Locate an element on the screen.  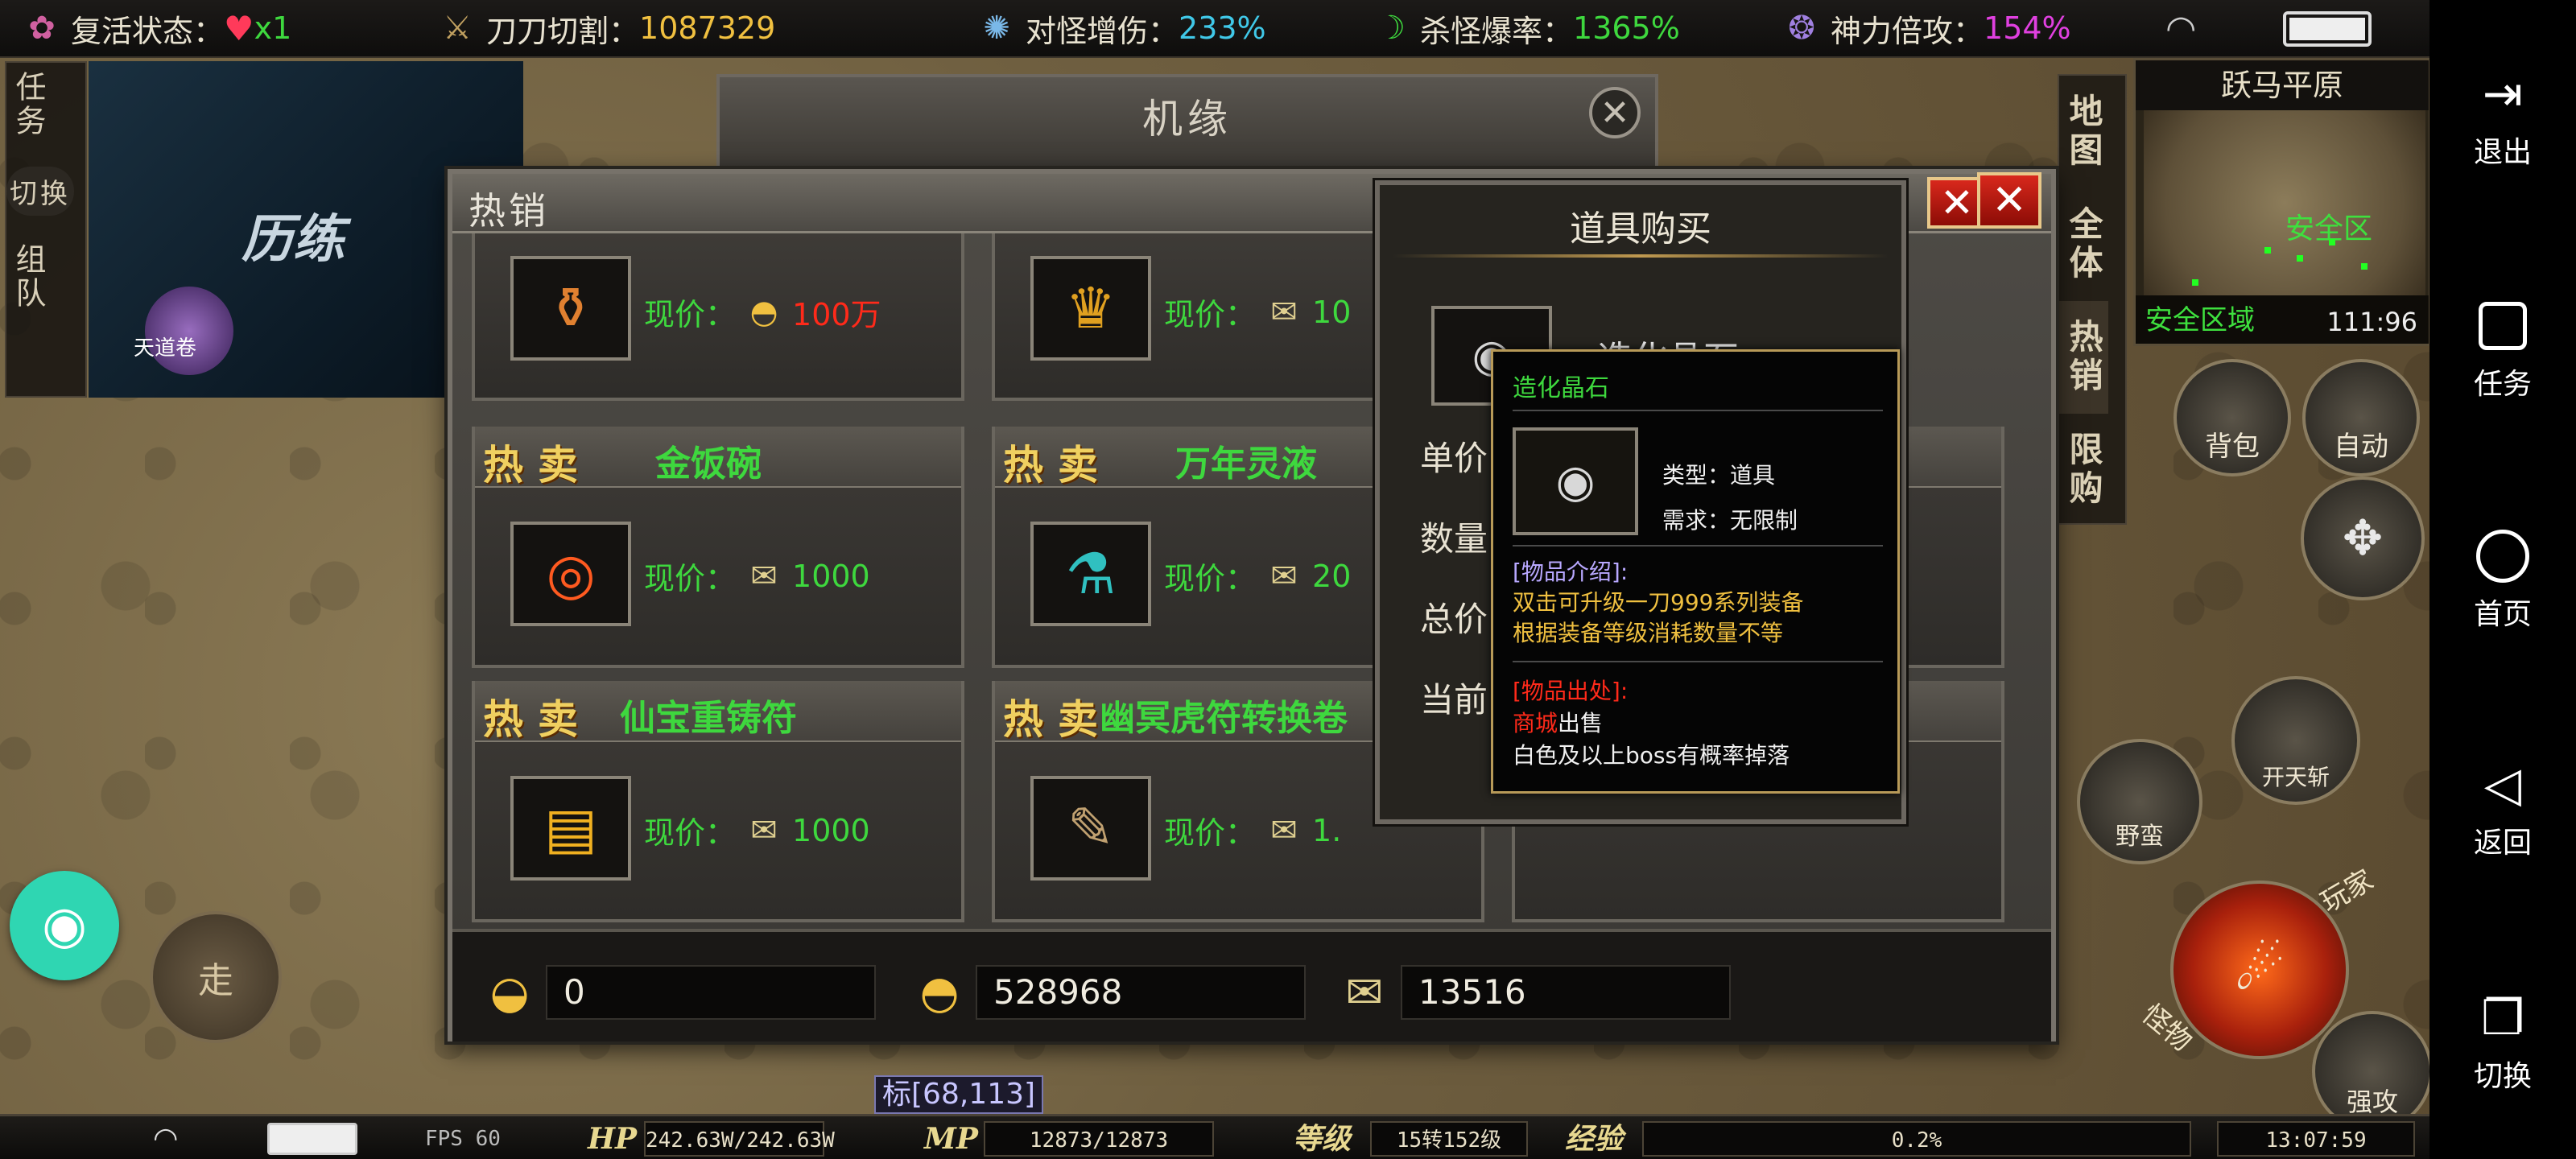
nav-back-button: ◁ 返回 is located at coordinates (2502, 809).